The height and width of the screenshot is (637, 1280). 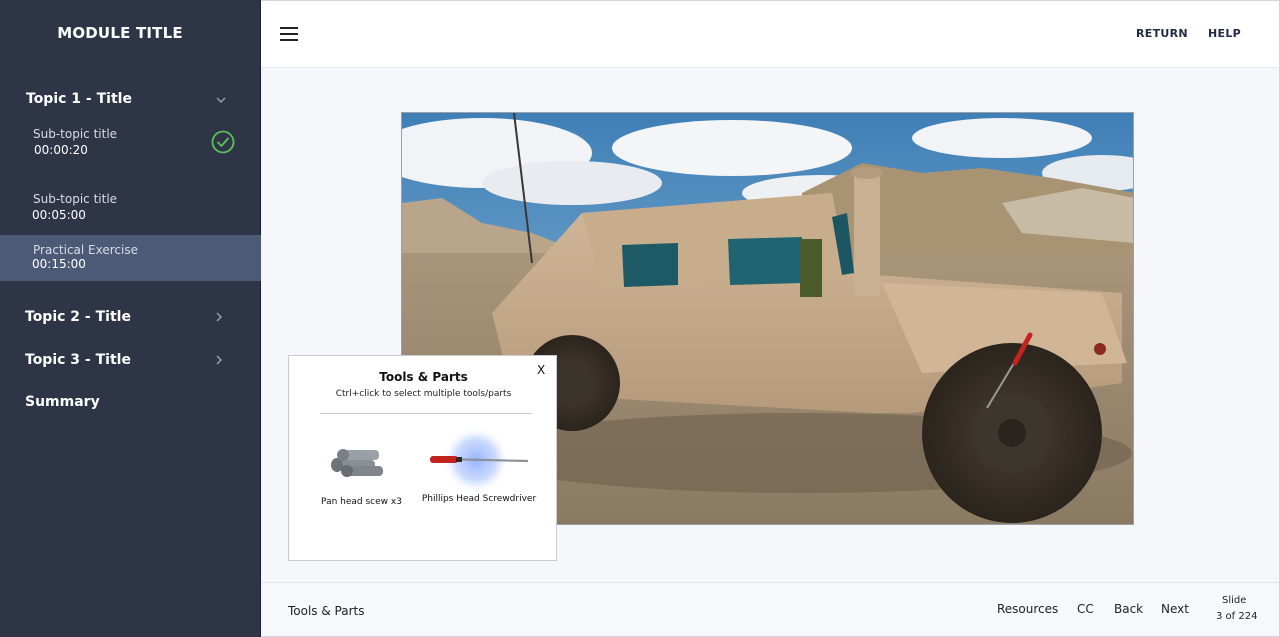 I want to click on sidebar-topic-1: Topic 1 - Title, so click(x=130, y=100).